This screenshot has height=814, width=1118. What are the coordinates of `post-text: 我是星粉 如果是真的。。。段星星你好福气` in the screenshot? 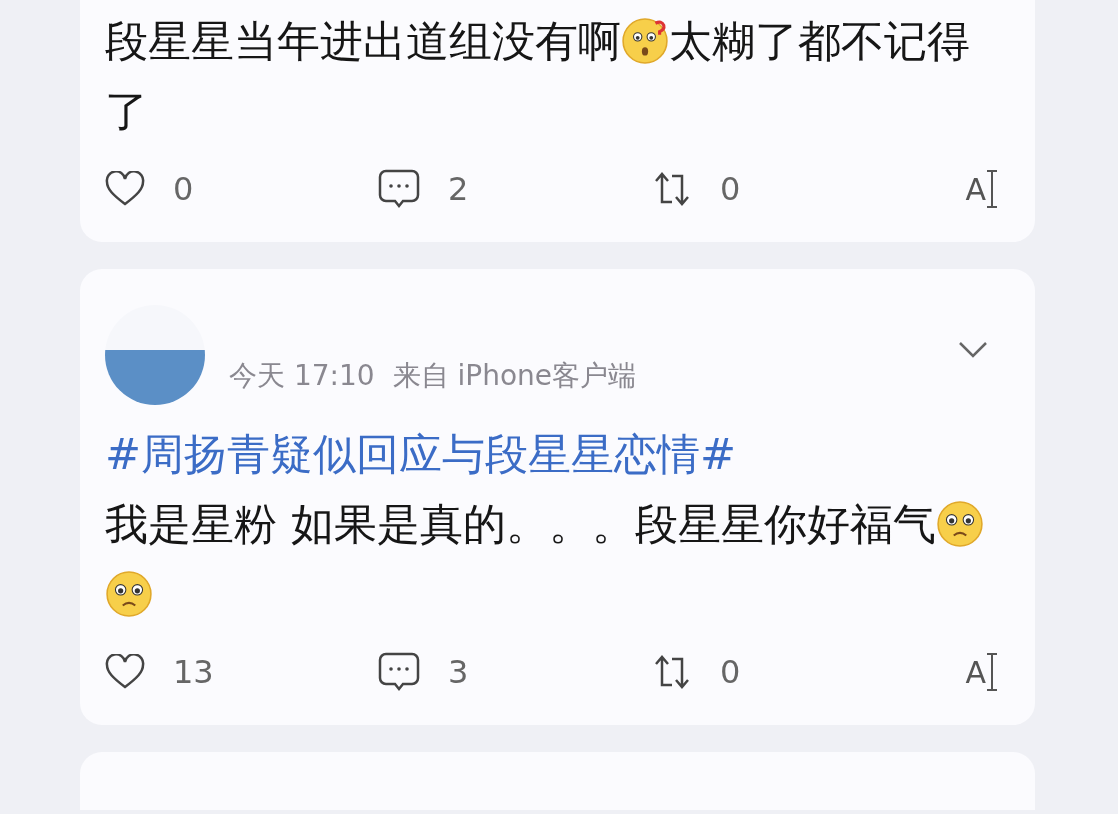 It's located at (520, 524).